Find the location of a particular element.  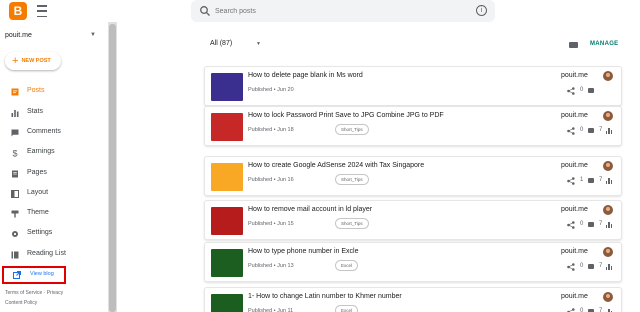

sidebar-item-settings: Settings is located at coordinates (54, 234).